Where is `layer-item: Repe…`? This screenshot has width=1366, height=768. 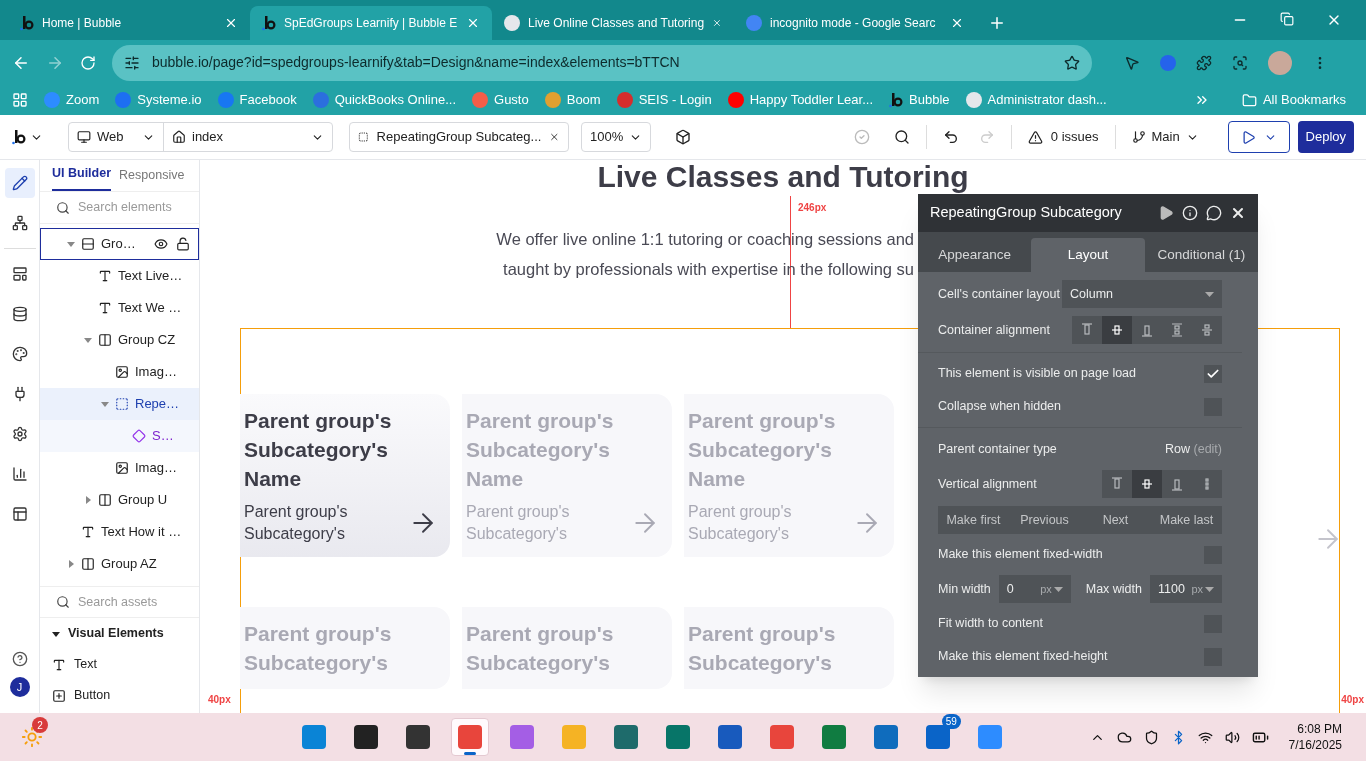 layer-item: Repe… is located at coordinates (119, 404).